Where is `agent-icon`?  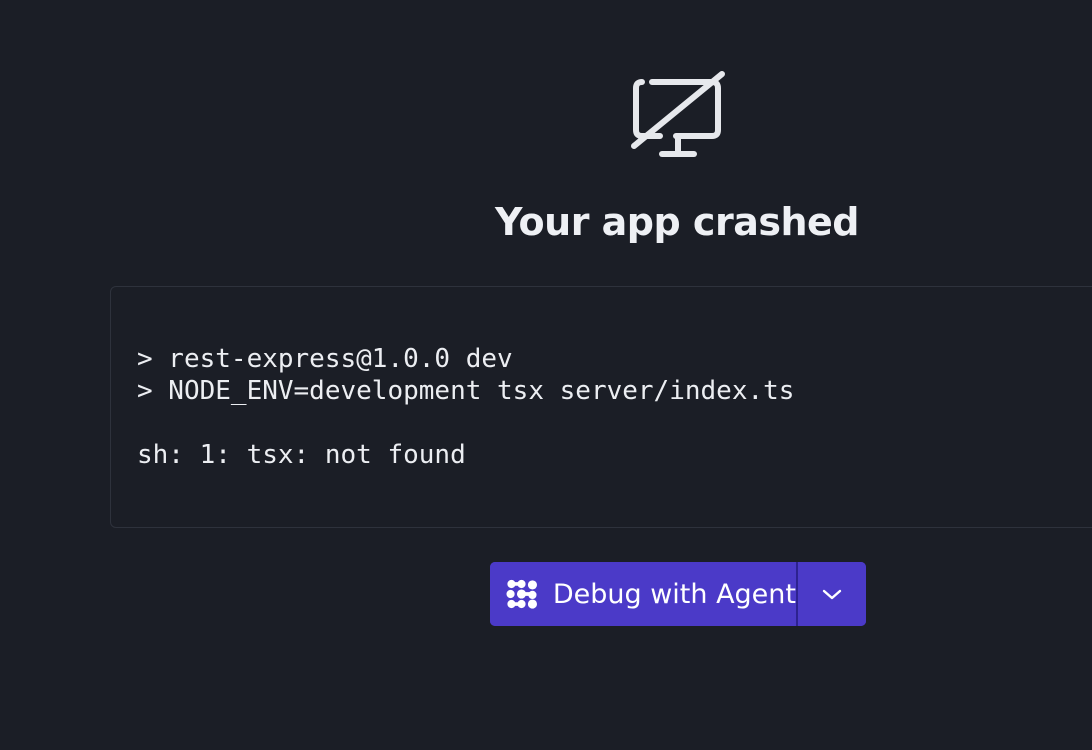
agent-icon is located at coordinates (522, 594).